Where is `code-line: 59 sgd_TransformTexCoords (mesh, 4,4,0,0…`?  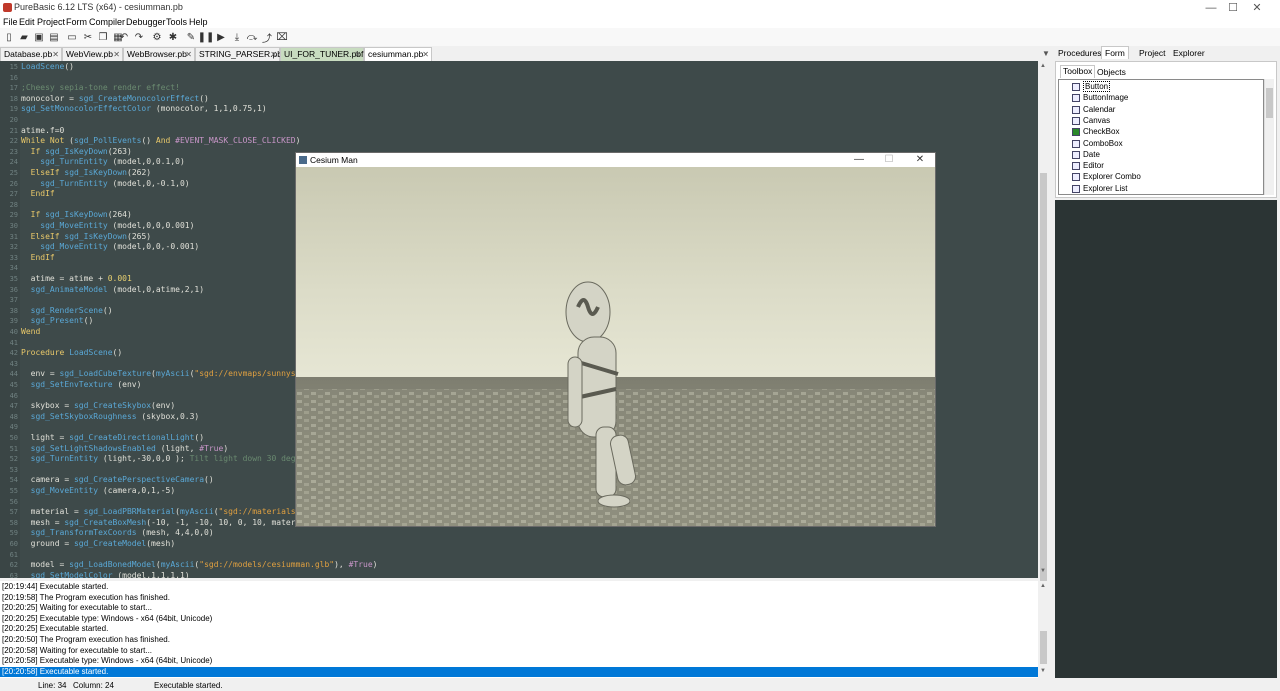
code-line: 59 sgd_TransformTexCoords (mesh, 4,4,0,0… is located at coordinates (519, 533).